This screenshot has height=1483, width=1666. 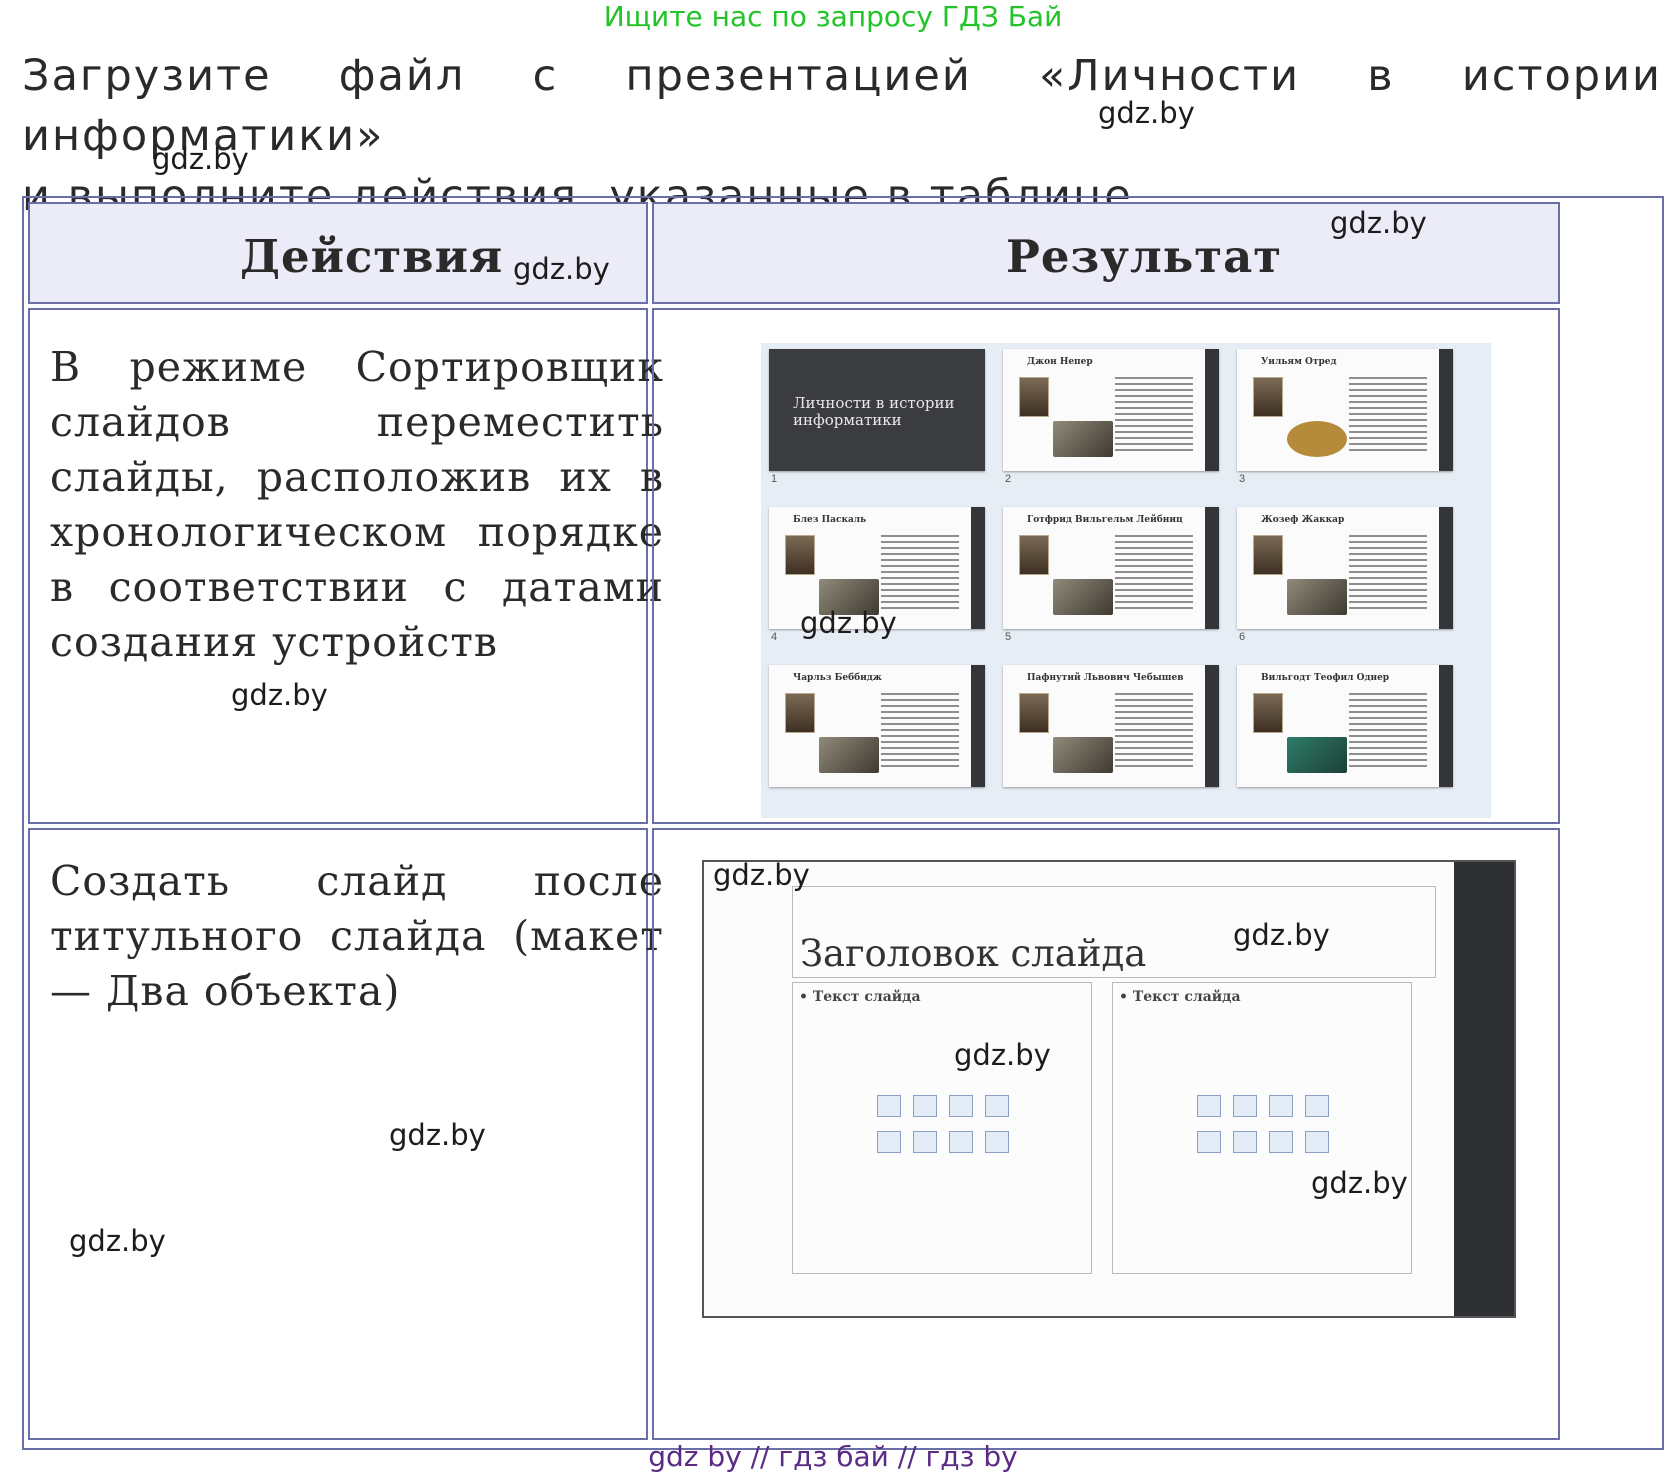 I want to click on slide-thumb-8: Пафнутий Львович Чебышев, so click(x=1111, y=726).